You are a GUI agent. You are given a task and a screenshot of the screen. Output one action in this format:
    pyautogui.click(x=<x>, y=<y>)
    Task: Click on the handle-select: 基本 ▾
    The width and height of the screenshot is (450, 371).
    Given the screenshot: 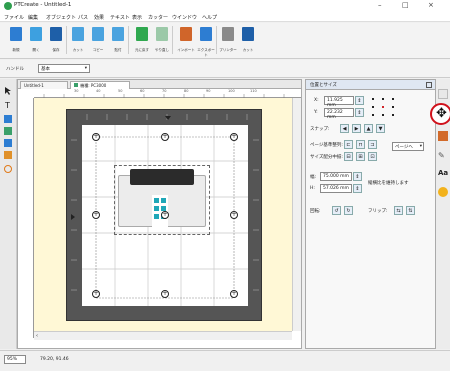 What is the action you would take?
    pyautogui.click(x=64, y=68)
    